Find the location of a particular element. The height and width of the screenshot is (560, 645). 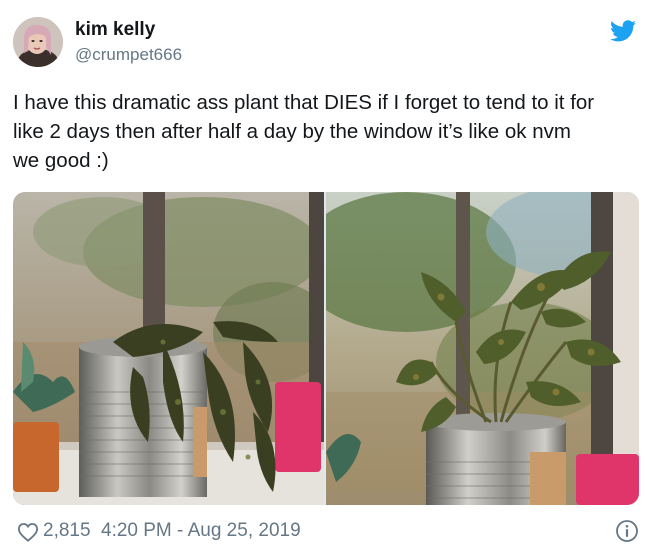

tweet-footer: 2,815 4:20 PM - Aug 25, 2019 is located at coordinates (326, 531).